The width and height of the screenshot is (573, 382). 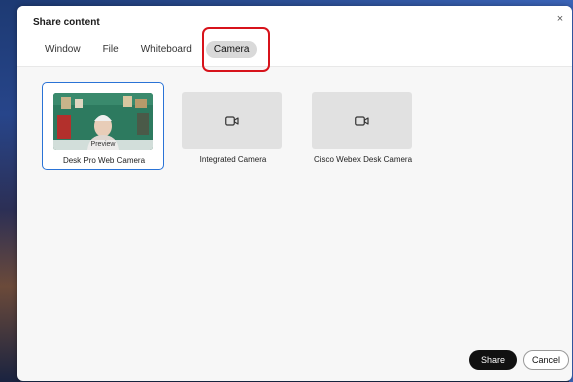 I want to click on camera-option-desk-pro: Preview Desk Pro Web Camera, so click(x=103, y=126).